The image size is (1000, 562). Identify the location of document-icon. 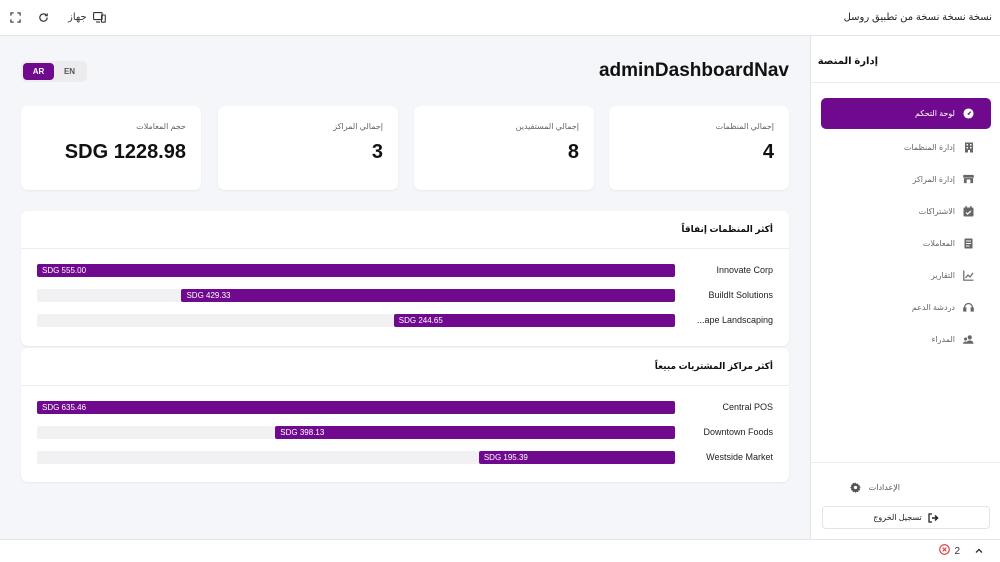
(968, 243).